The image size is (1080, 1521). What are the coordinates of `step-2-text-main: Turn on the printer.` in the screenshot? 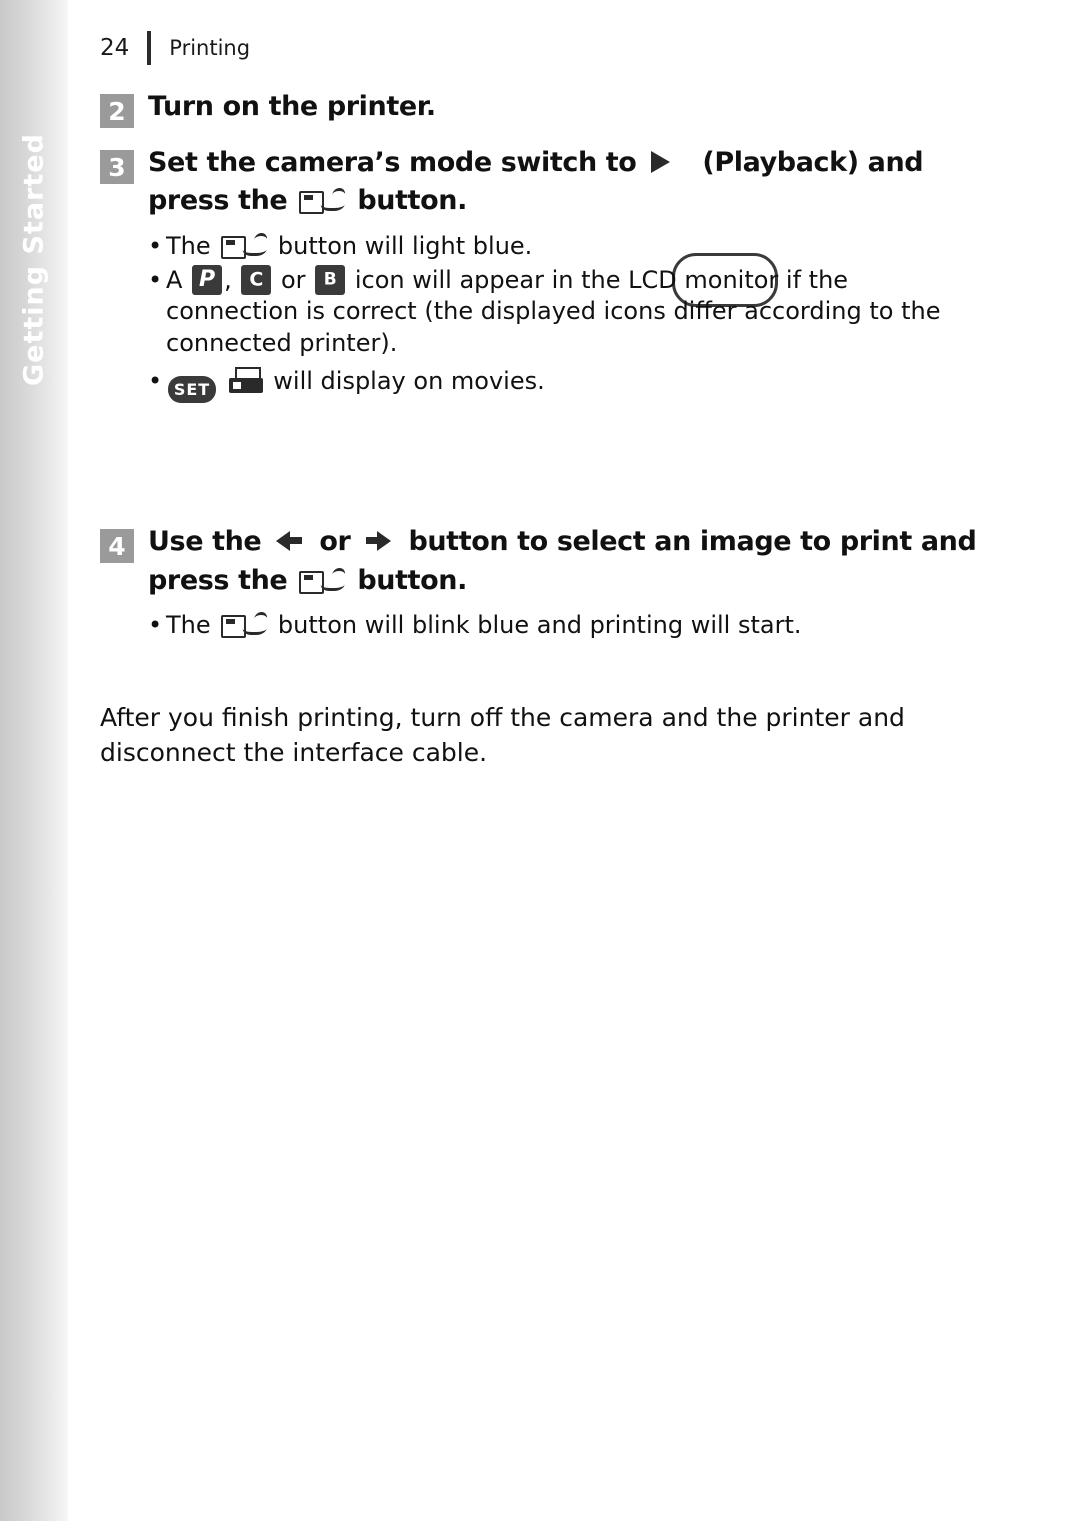 It's located at (292, 106).